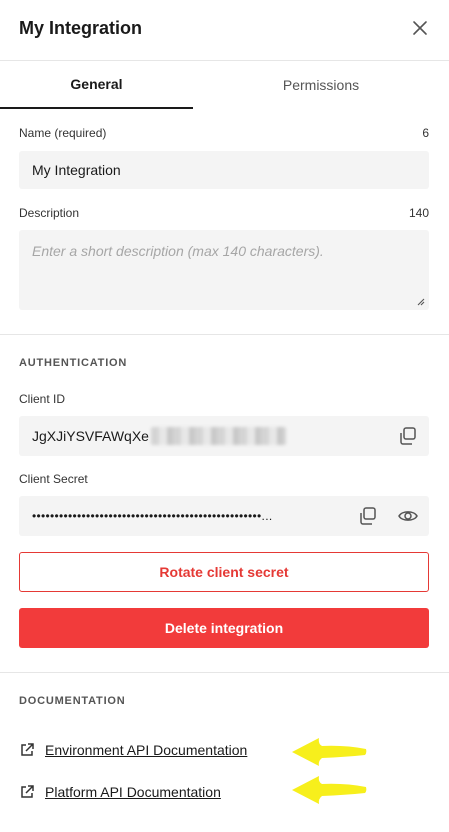  I want to click on client-id-value: JgXJiYSVFAWqXe, so click(90, 436).